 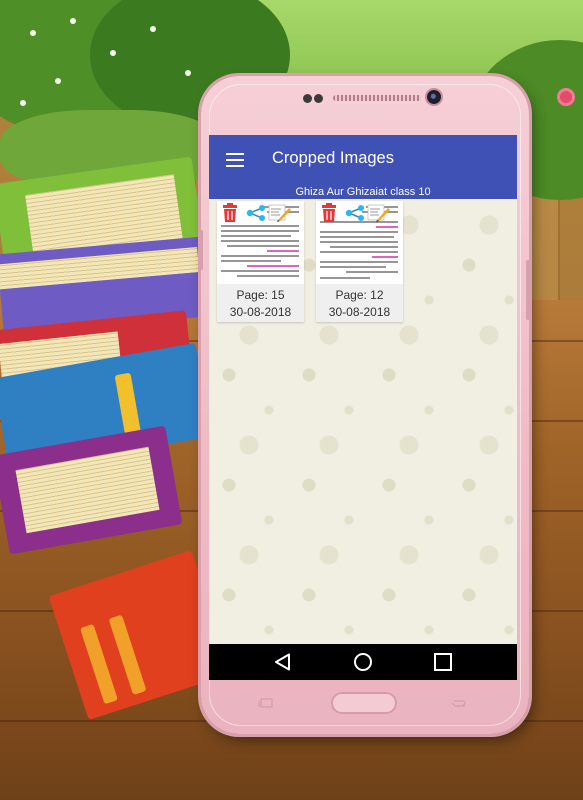 I want to click on card-meta: Page: 15 30-08-2018, so click(x=260, y=303).